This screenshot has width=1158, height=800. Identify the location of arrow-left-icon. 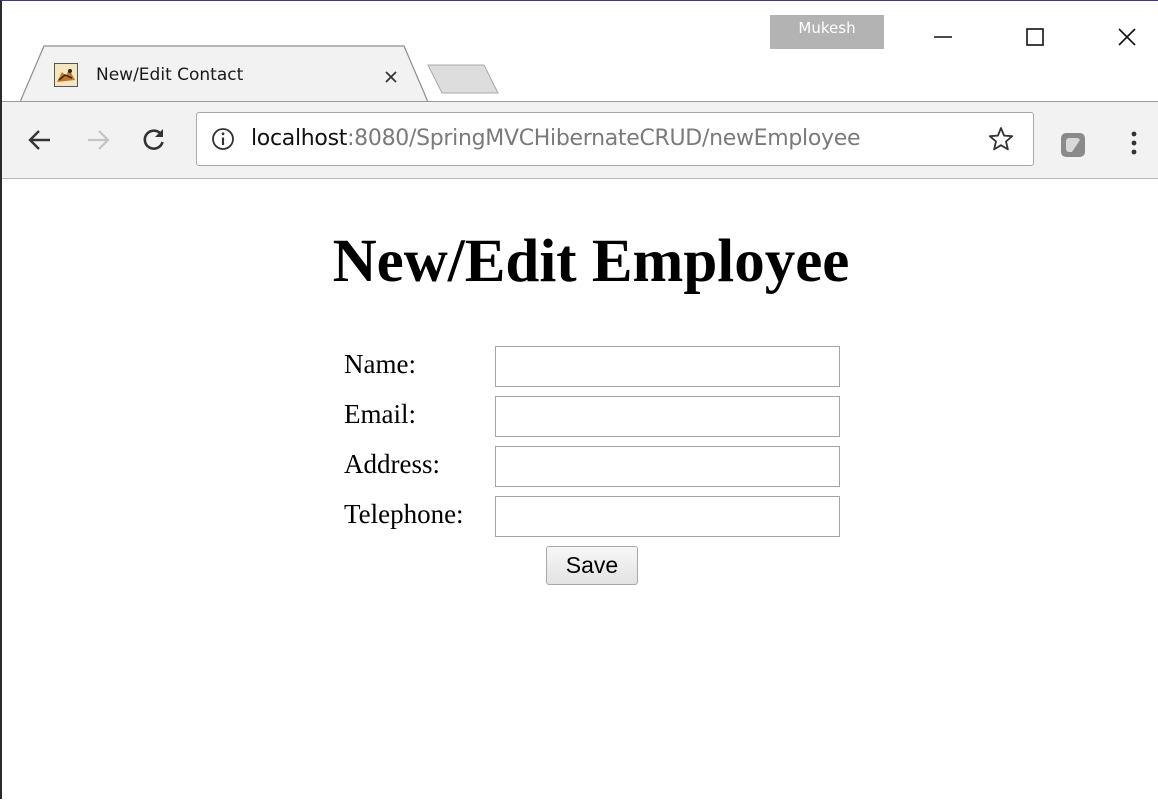
(39, 140).